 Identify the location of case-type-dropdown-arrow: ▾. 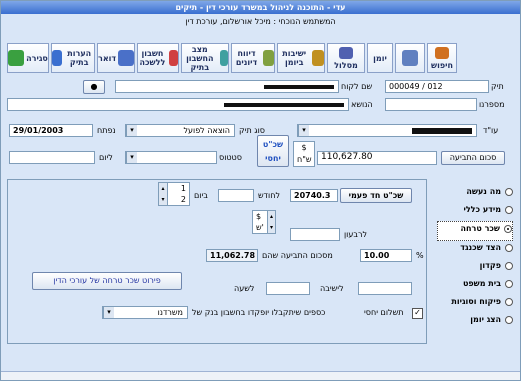
(131, 130).